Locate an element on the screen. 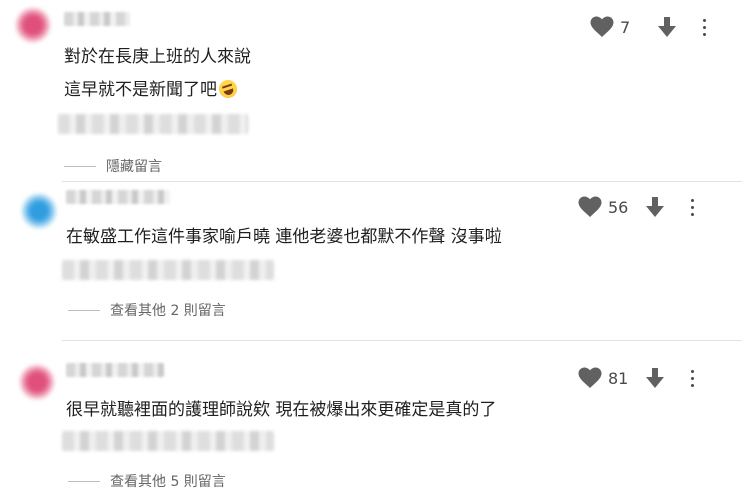 The width and height of the screenshot is (750, 493). view-more-replies-button: 查看其他 2 則留言 is located at coordinates (147, 310).